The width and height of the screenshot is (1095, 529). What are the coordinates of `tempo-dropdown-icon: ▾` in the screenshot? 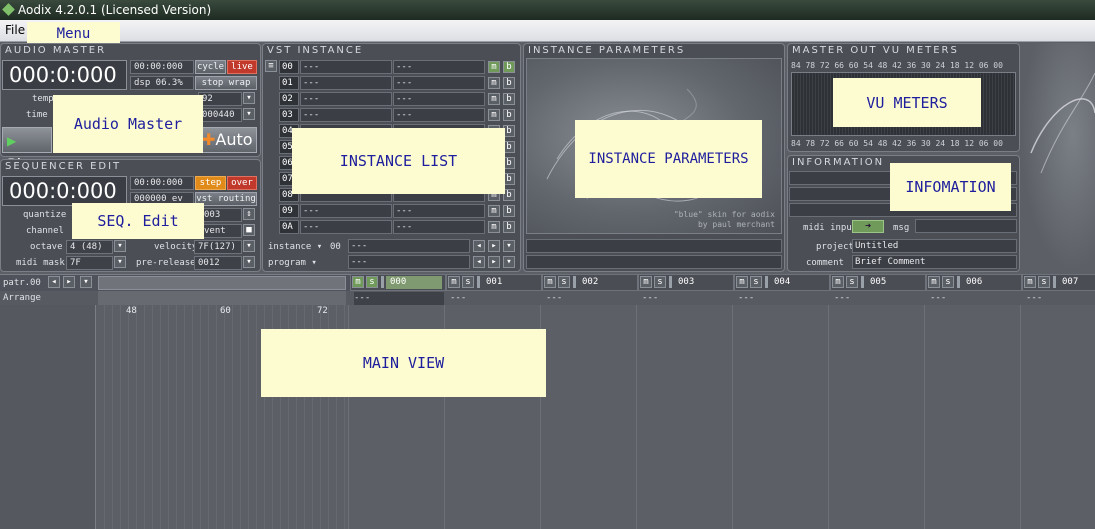 It's located at (249, 98).